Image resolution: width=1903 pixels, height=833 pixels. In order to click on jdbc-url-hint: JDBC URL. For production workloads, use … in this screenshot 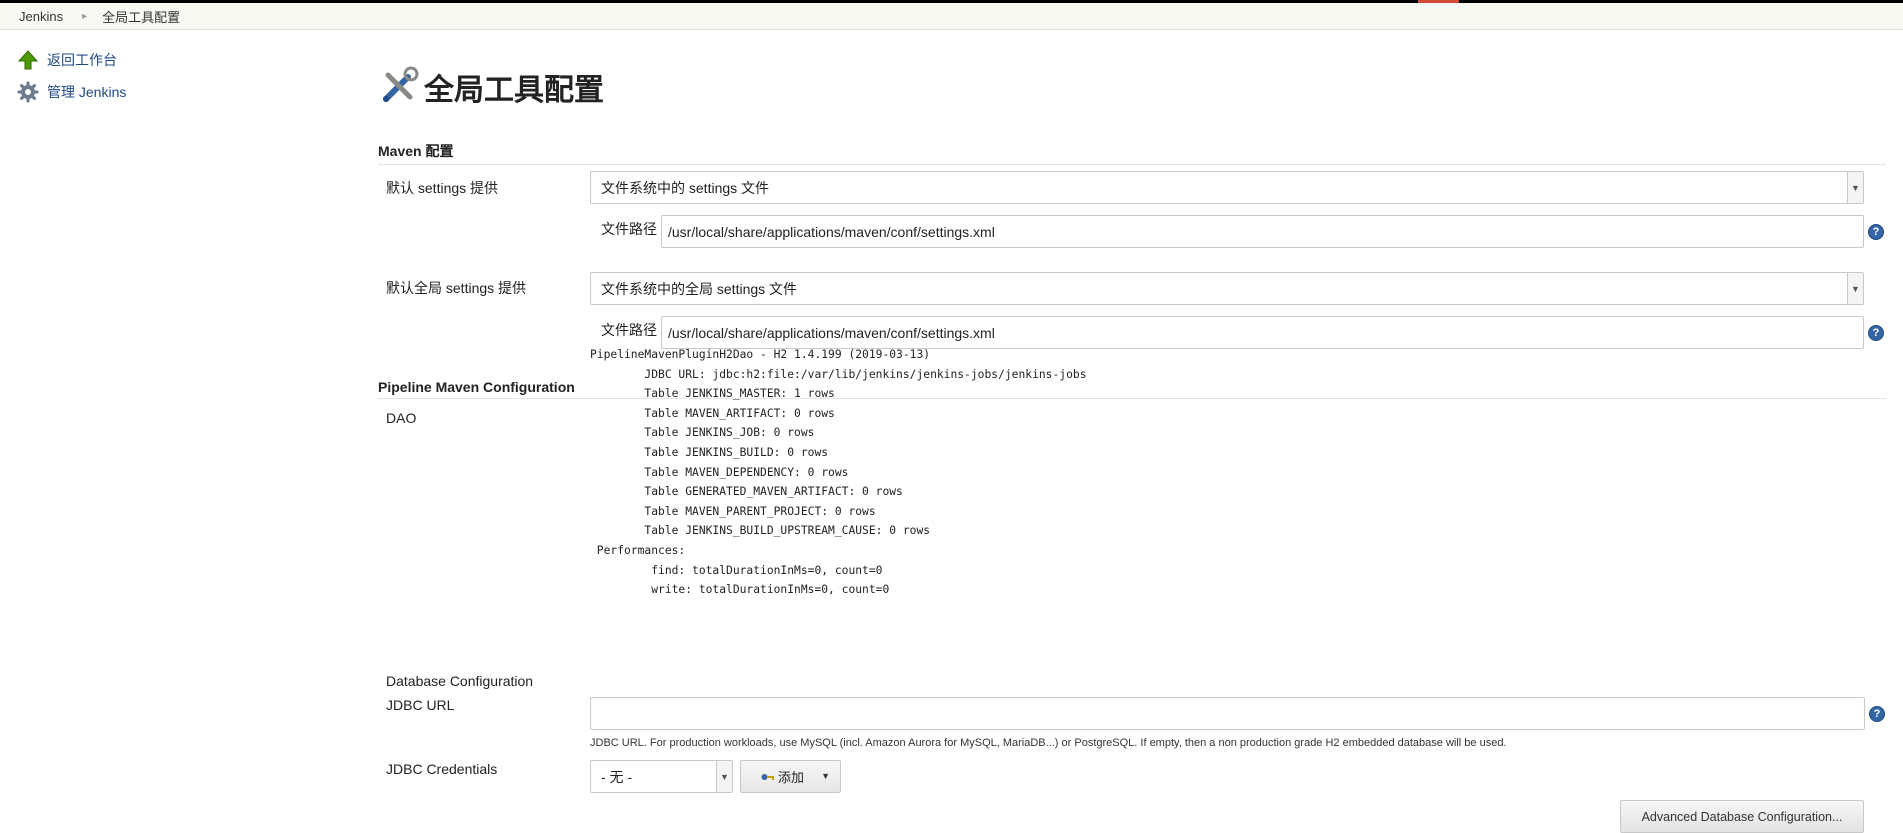, I will do `click(1048, 743)`.